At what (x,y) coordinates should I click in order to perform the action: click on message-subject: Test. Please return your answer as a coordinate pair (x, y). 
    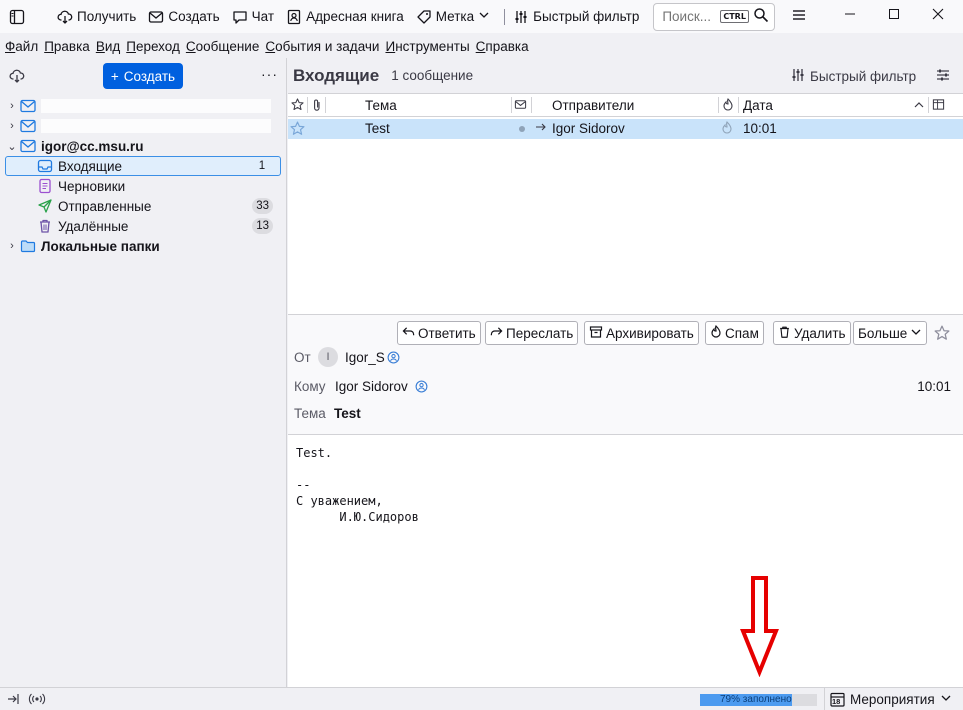
    Looking at the image, I should click on (377, 128).